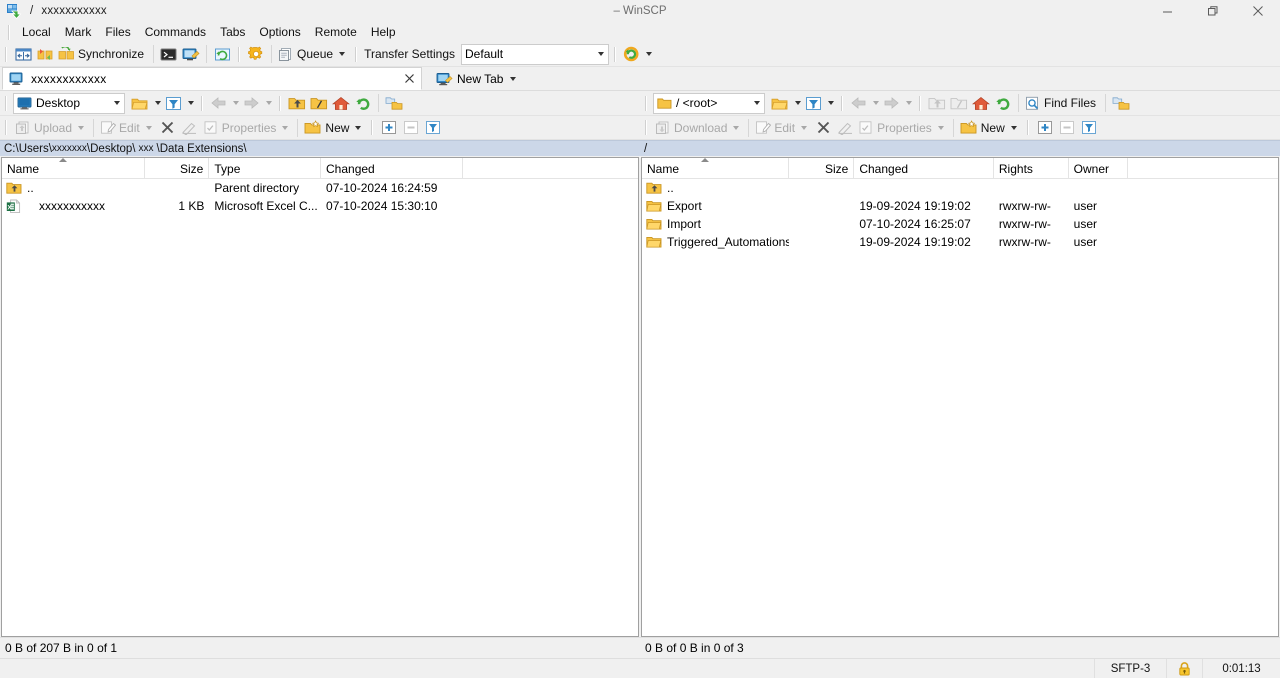  What do you see at coordinates (550, 168) in the screenshot?
I see `local-column-extra` at bounding box center [550, 168].